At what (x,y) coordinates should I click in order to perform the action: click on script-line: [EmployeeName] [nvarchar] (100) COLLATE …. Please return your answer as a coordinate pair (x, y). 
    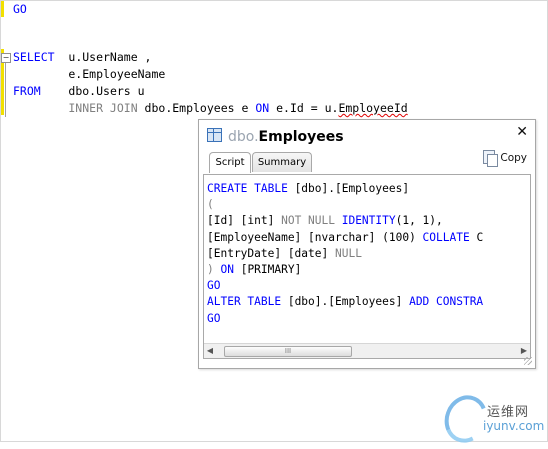
    Looking at the image, I should click on (345, 238).